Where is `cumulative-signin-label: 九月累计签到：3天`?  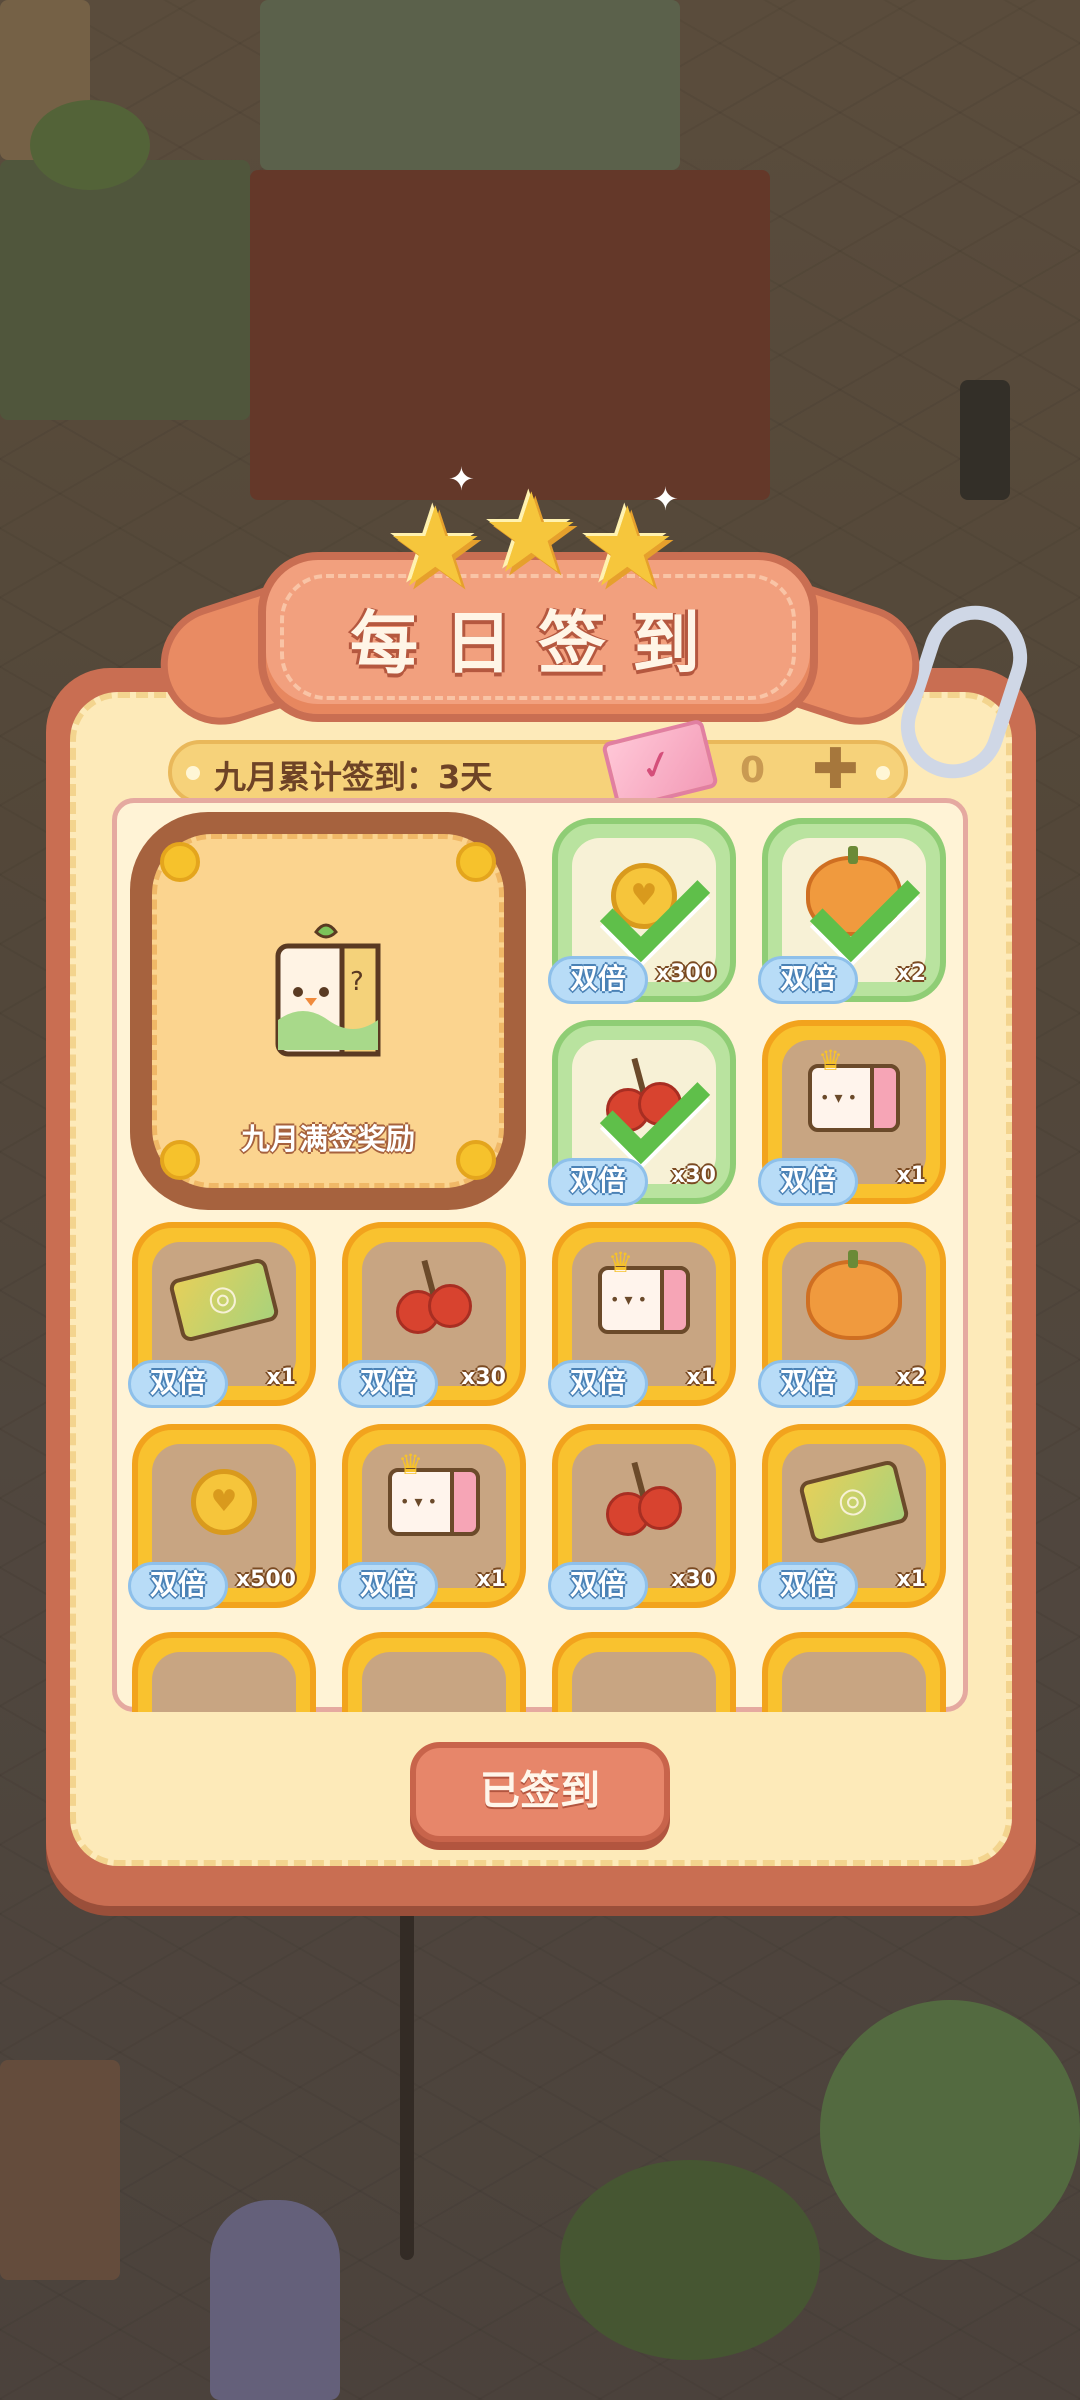 cumulative-signin-label: 九月累计签到：3天 is located at coordinates (353, 777).